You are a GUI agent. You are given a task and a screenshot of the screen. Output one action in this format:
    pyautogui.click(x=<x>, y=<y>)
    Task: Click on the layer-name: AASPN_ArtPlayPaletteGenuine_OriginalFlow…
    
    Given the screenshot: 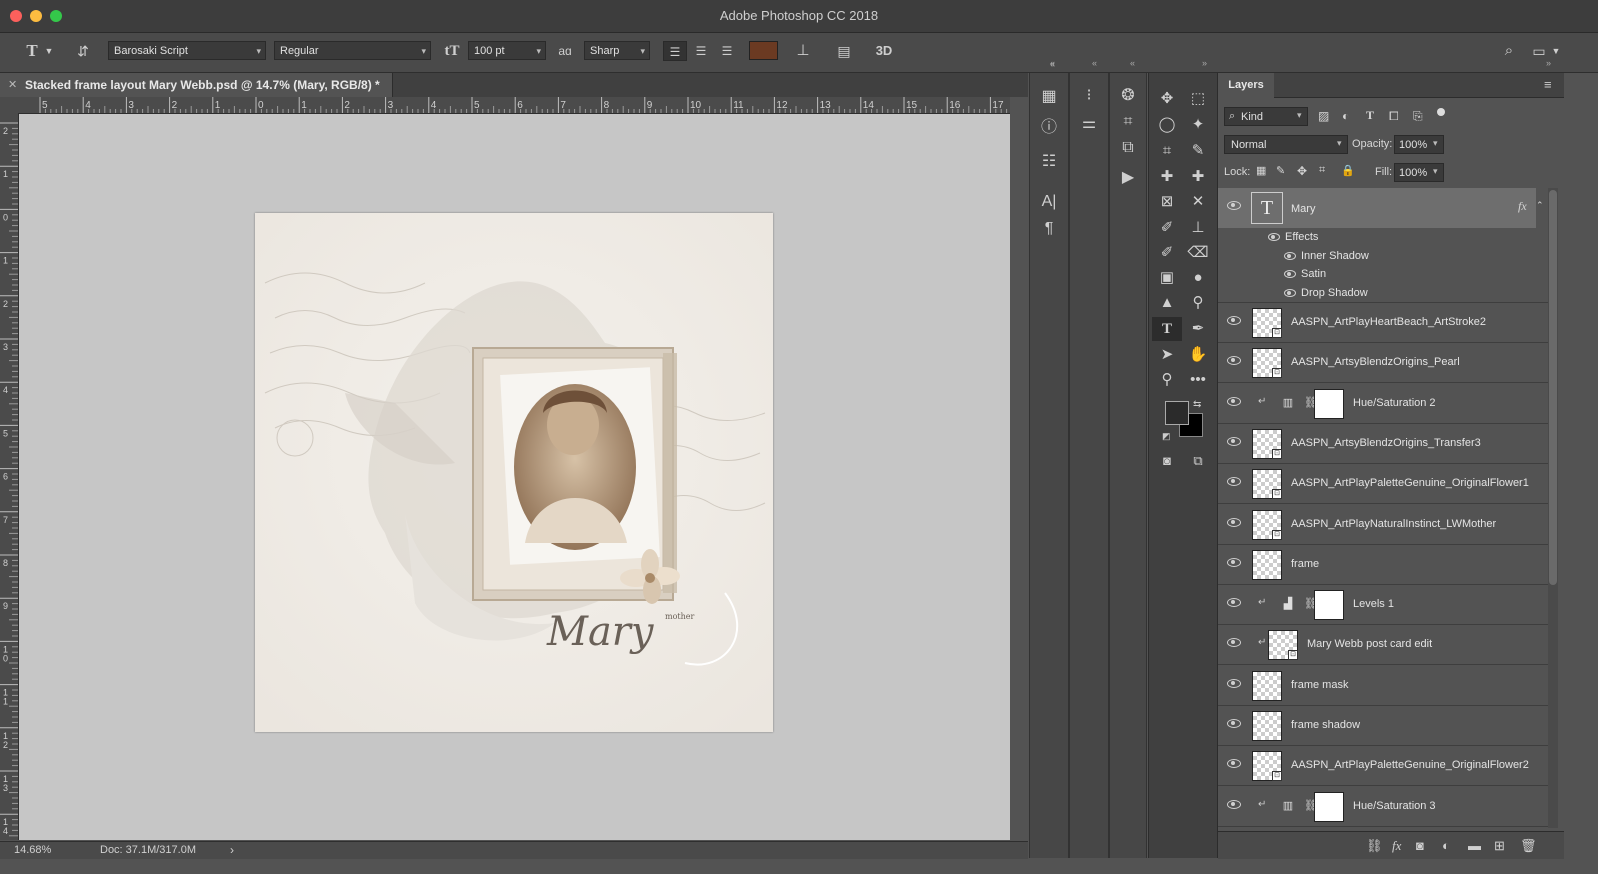 What is the action you would take?
    pyautogui.click(x=1410, y=483)
    